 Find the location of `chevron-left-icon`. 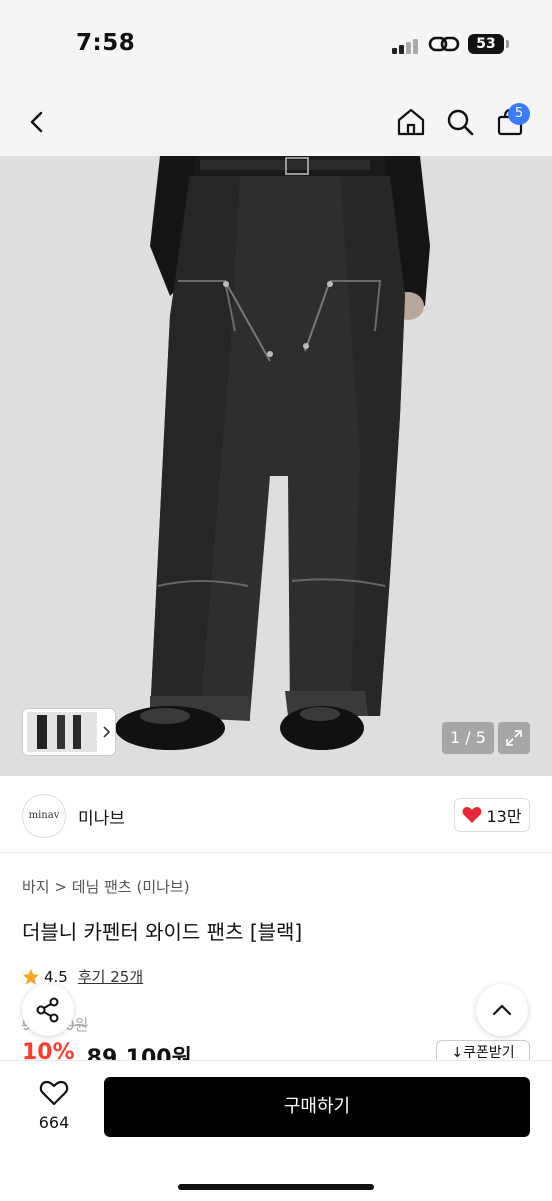

chevron-left-icon is located at coordinates (36, 122).